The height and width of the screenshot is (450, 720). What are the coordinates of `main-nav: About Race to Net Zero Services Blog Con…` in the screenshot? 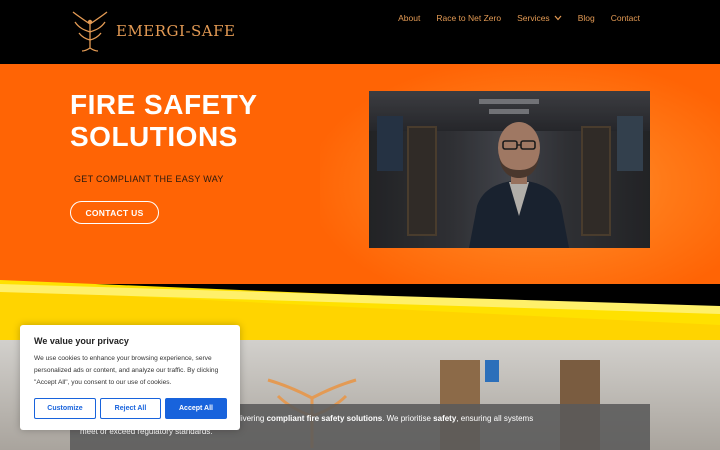 It's located at (519, 18).